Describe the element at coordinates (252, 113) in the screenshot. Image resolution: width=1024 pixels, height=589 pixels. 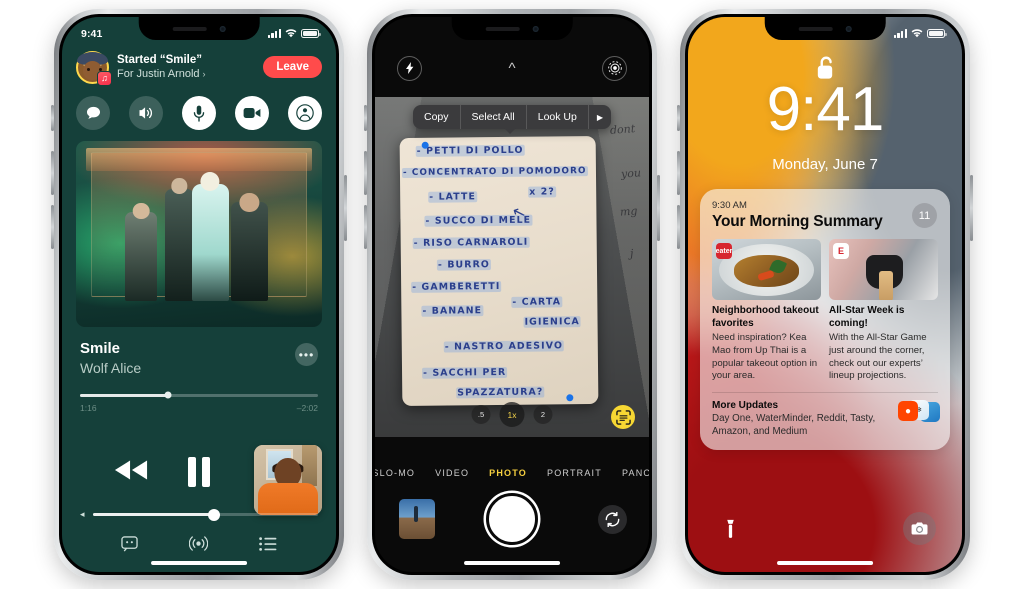
I see `video-camera-icon` at that location.